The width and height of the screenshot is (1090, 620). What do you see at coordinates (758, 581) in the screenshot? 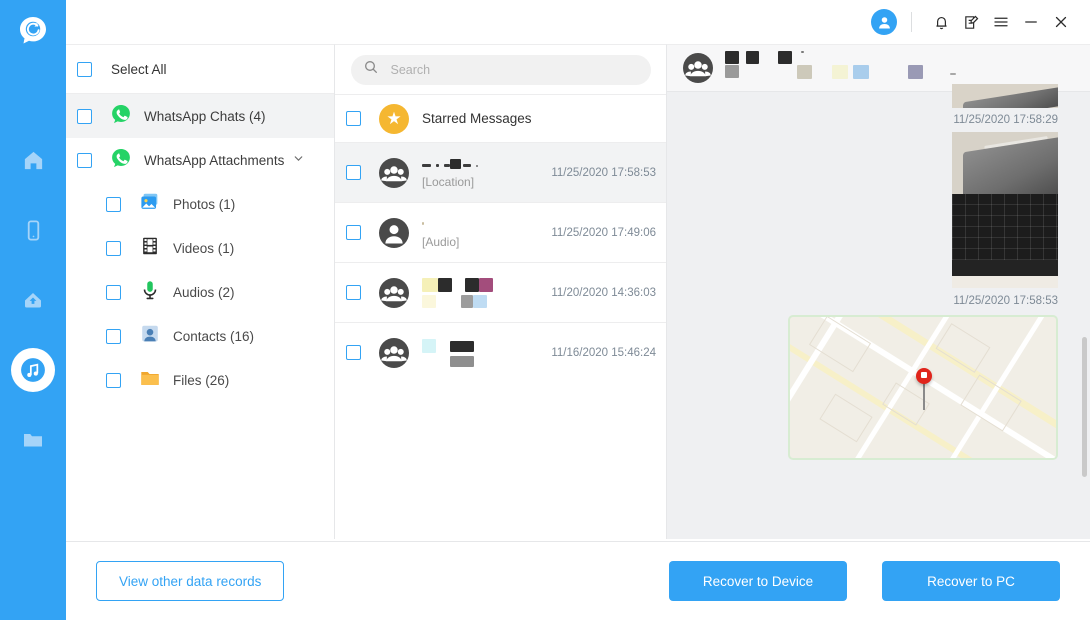
I see `recover-to-device-button: Recover to Device` at bounding box center [758, 581].